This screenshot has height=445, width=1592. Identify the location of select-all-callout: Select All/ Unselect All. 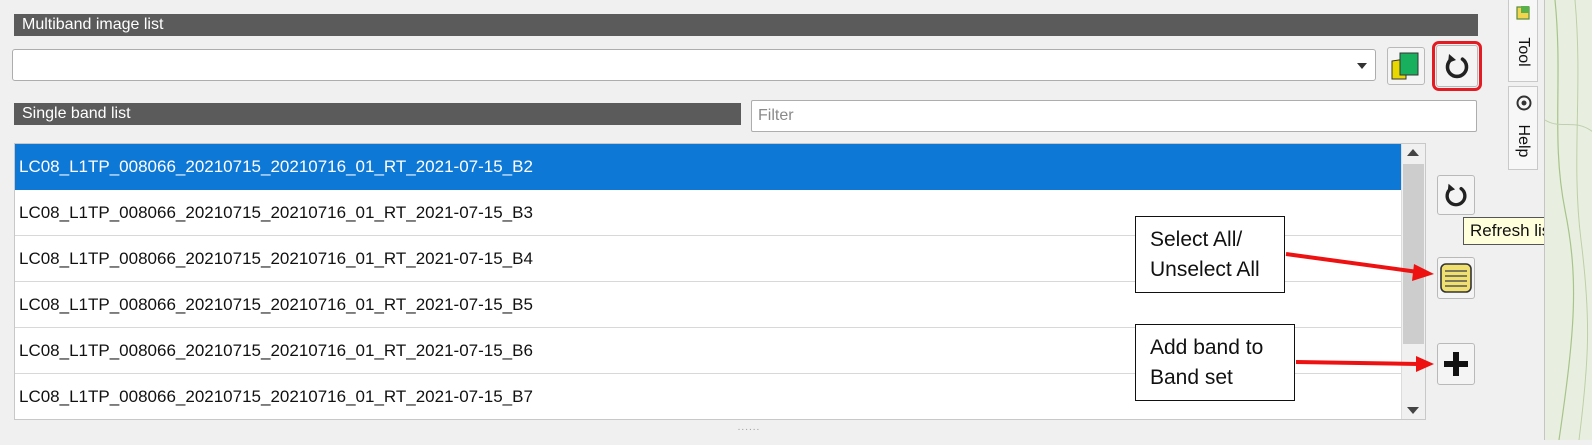
(1210, 254).